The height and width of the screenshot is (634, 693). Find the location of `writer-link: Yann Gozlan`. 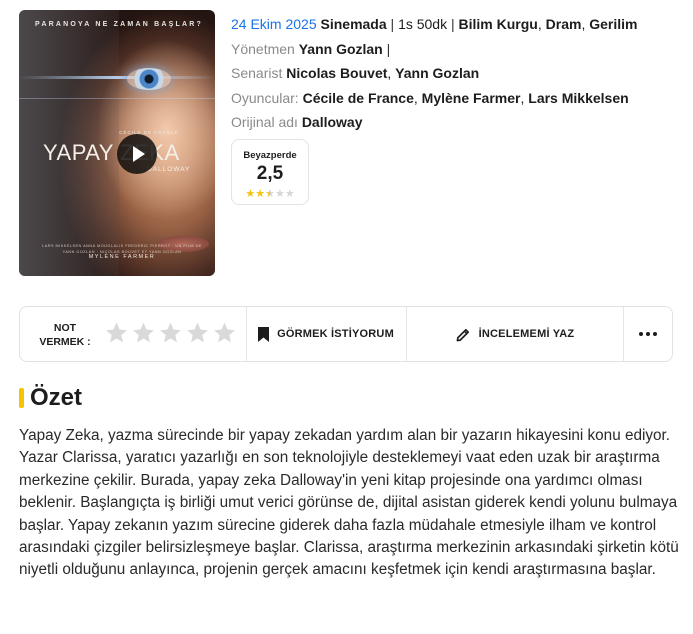

writer-link: Yann Gozlan is located at coordinates (437, 73).